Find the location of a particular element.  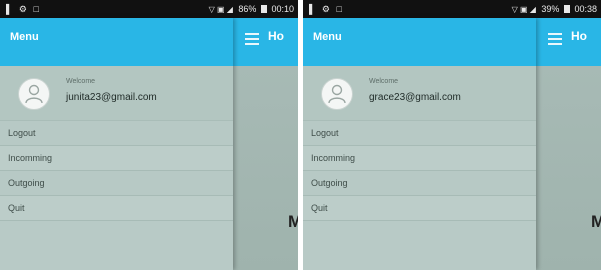

user-email: junita23@gmail.com is located at coordinates (111, 97).